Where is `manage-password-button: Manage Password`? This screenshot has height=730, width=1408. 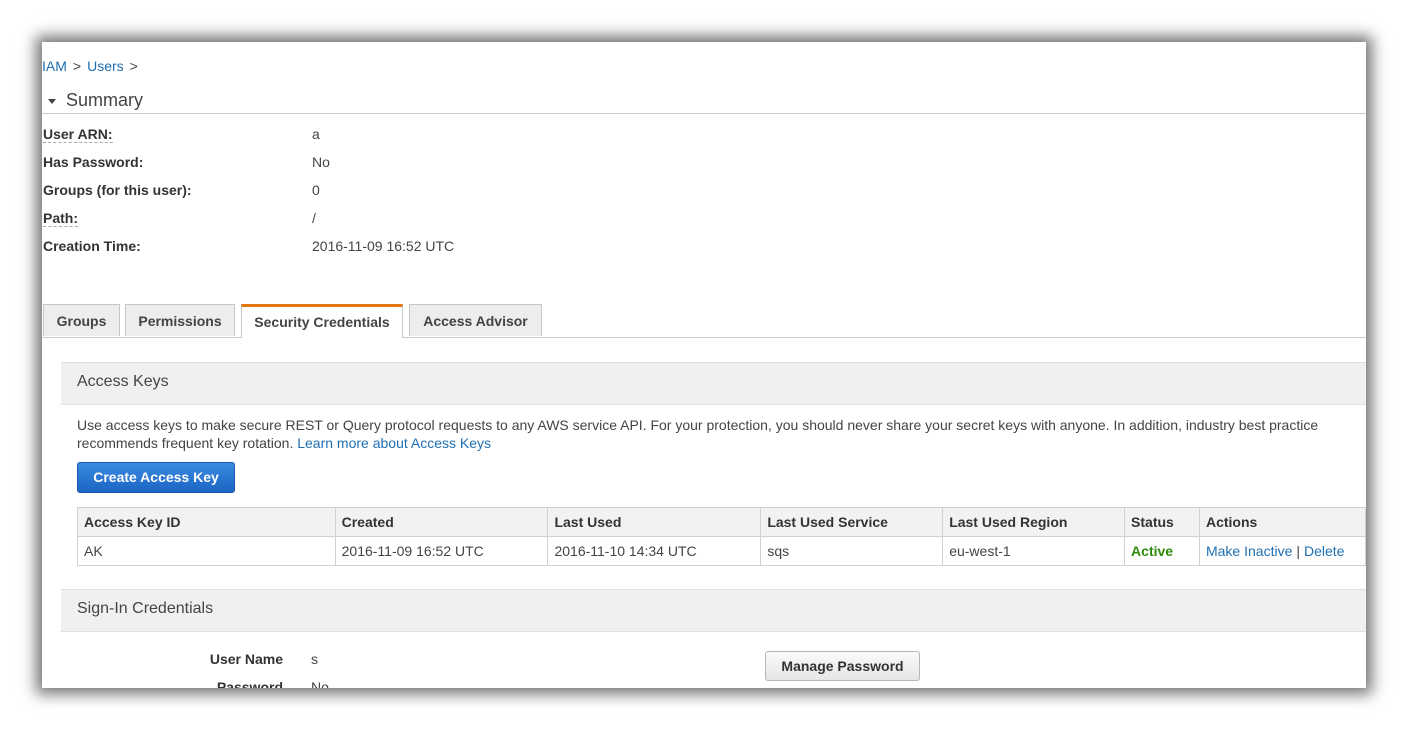
manage-password-button: Manage Password is located at coordinates (842, 666).